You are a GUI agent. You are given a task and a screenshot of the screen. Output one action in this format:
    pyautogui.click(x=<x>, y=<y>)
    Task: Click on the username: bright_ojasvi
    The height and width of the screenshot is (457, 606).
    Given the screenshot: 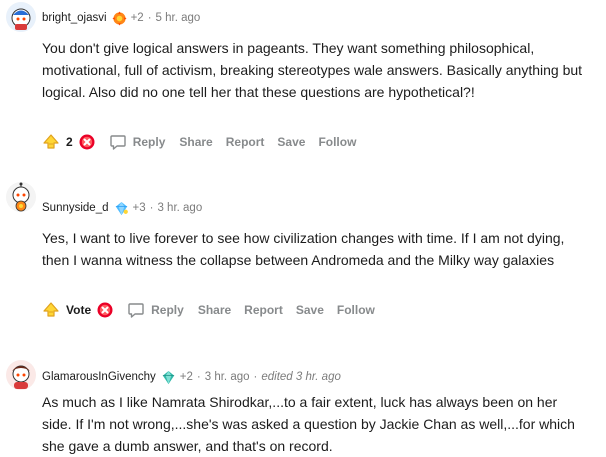 What is the action you would take?
    pyautogui.click(x=74, y=18)
    